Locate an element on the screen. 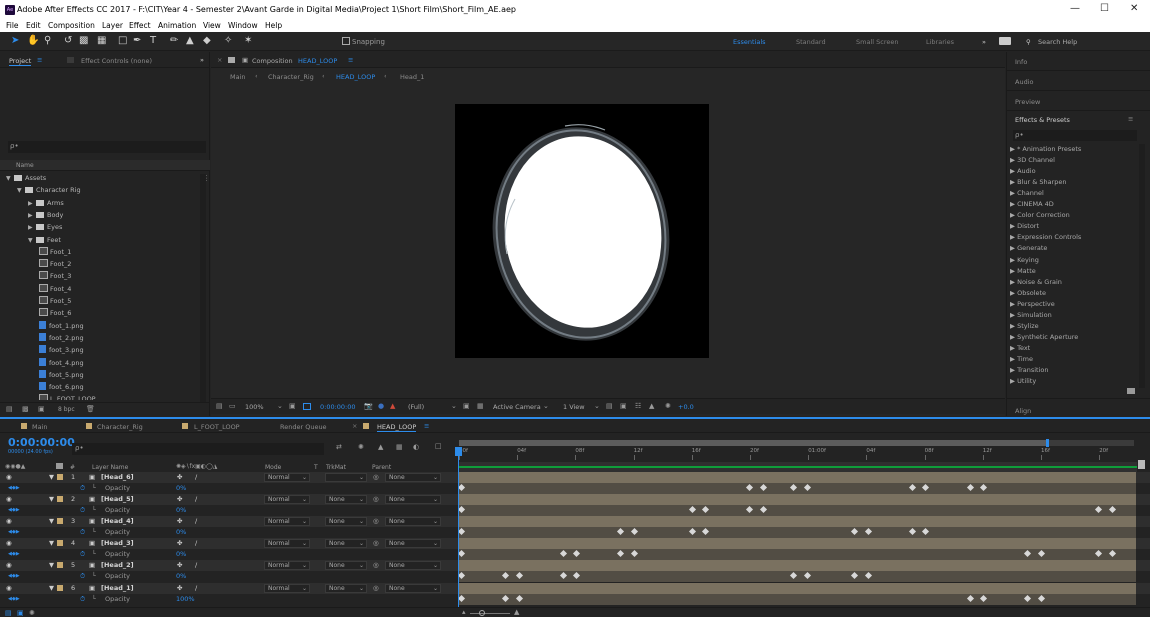 Image resolution: width=1150 pixels, height=617 pixels. hand-tool-icon: ✋ is located at coordinates (33, 41).